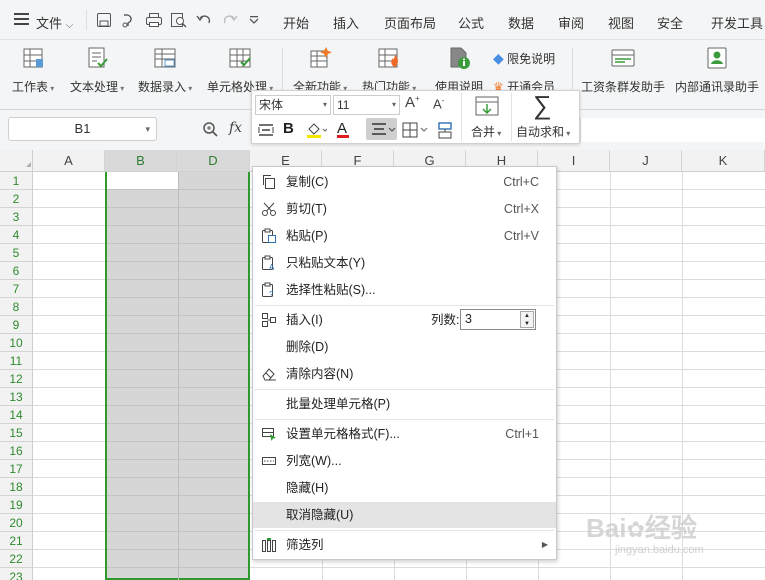 This screenshot has height=580, width=765. Describe the element at coordinates (165, 70) in the screenshot. I see `data-entry-button: 数据录入 ▾` at that location.